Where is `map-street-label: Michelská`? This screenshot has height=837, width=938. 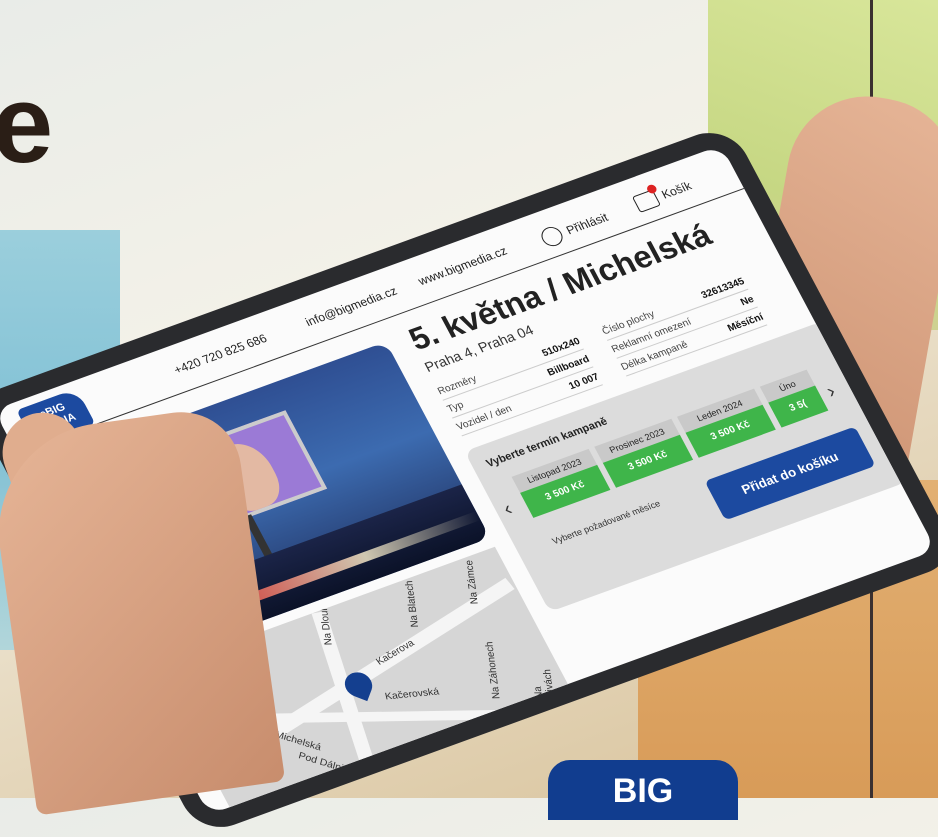
map-street-label: Michelská is located at coordinates (298, 741).